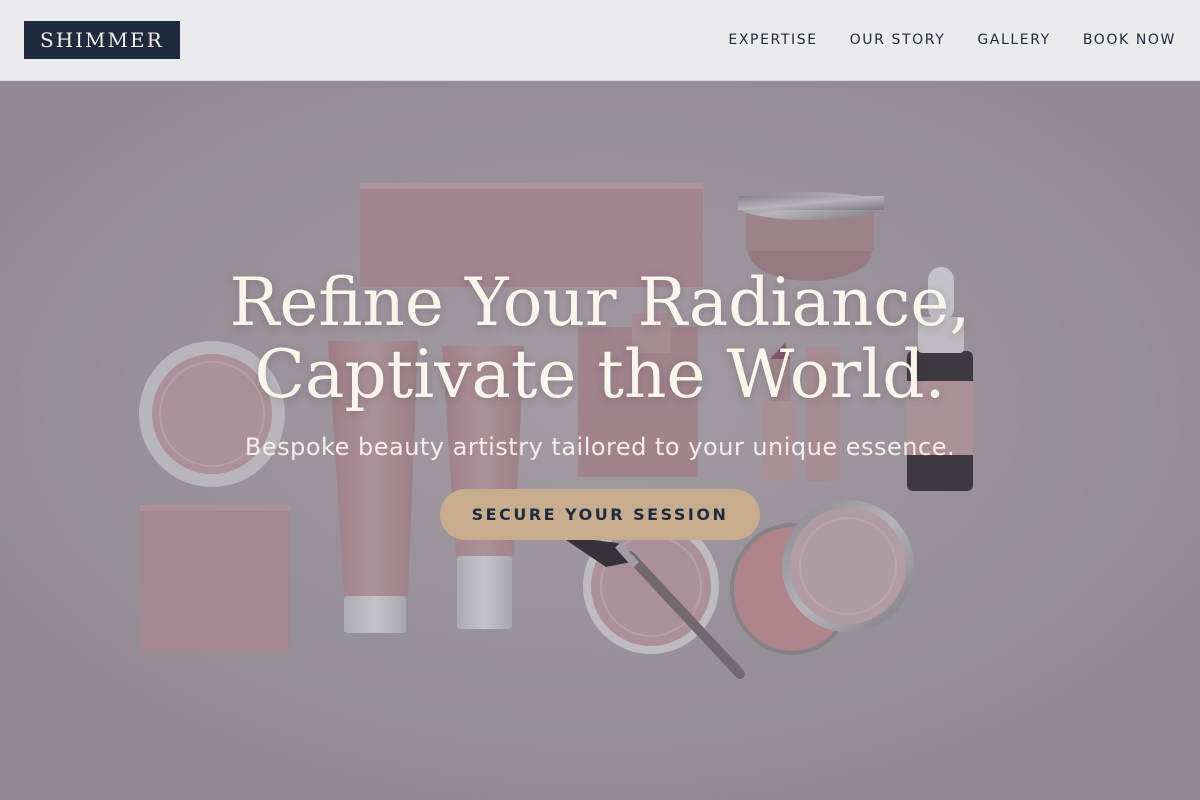 This screenshot has width=1200, height=800. I want to click on brand-logo: SHIMMER, so click(102, 40).